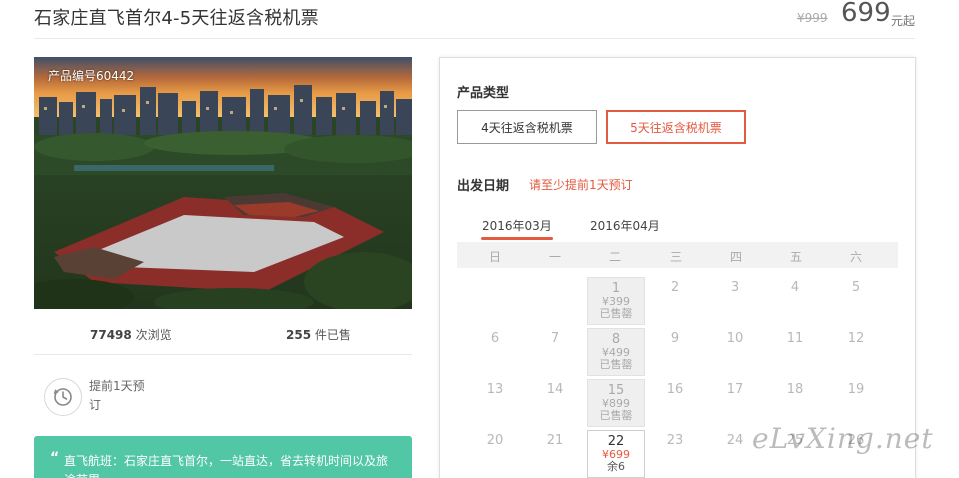 This screenshot has width=959, height=478. Describe the element at coordinates (856, 389) in the screenshot. I see `calendar-day: 19` at that location.